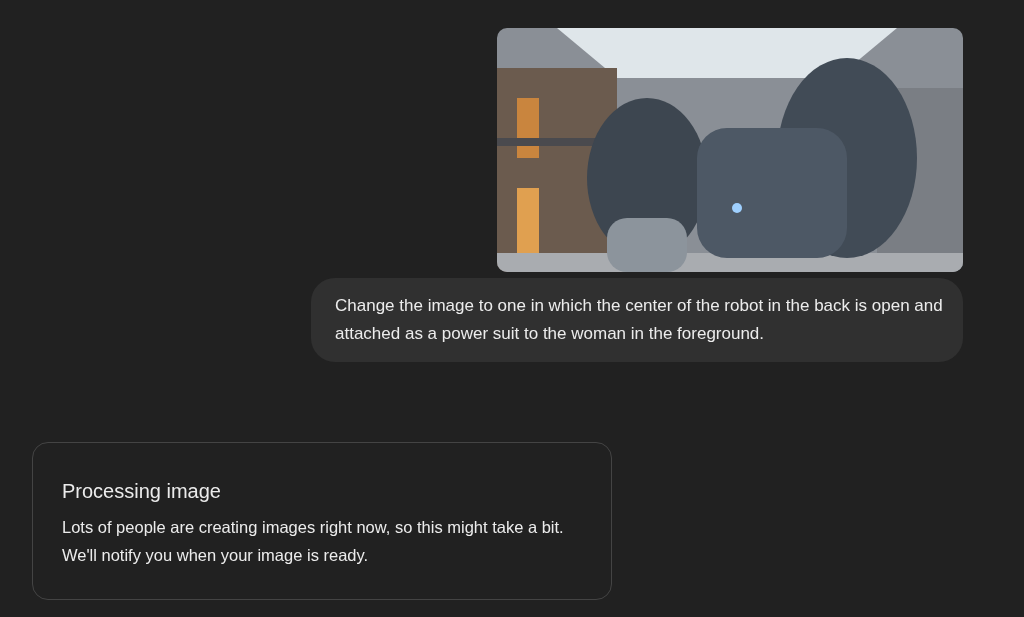 The width and height of the screenshot is (1024, 617). What do you see at coordinates (637, 320) in the screenshot?
I see `message-bubble: Change the image to one in which the center of the robot in the back is open and attached as a power suit to the woman in the foreground.` at bounding box center [637, 320].